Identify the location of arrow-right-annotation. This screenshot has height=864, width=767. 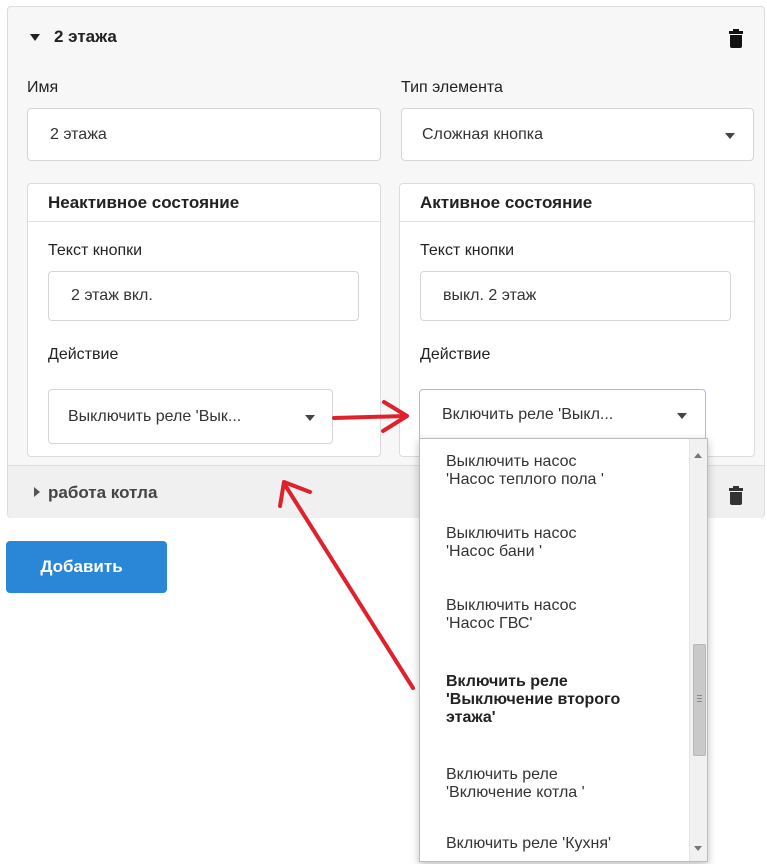
(370, 417).